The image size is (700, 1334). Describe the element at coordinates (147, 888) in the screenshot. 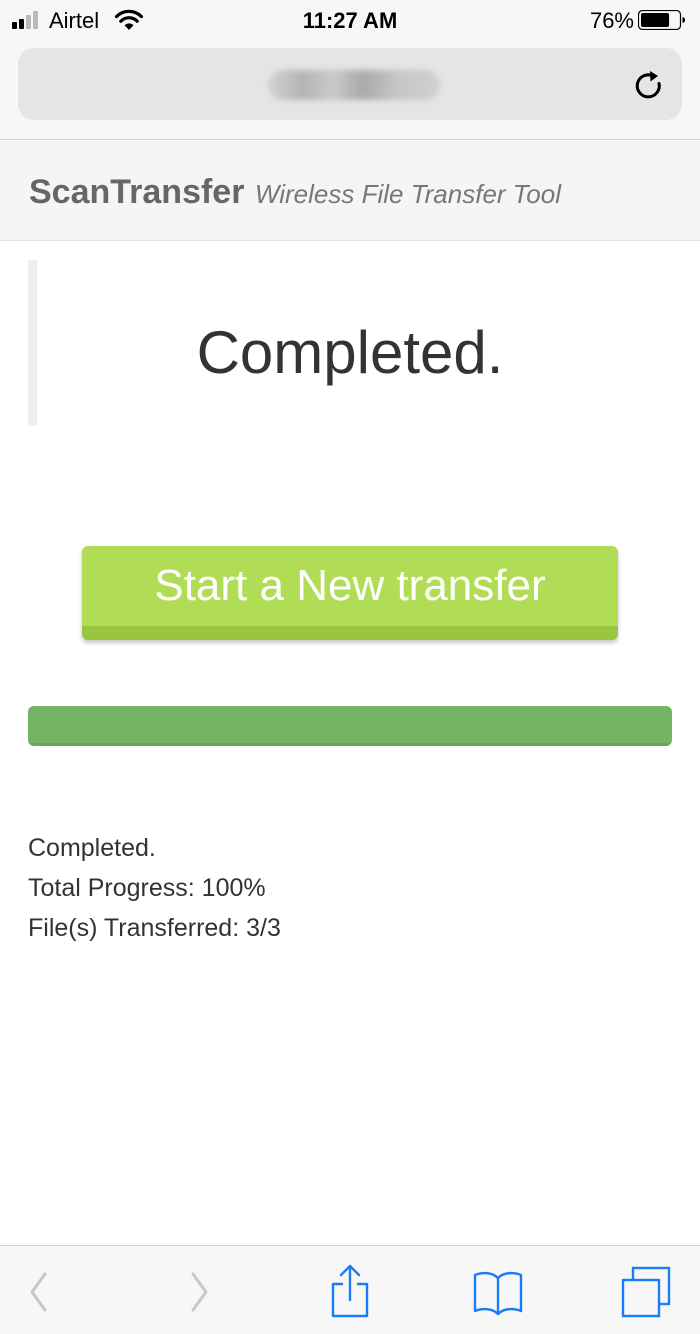

I see `details-total-progress: Total Progress: 100%` at that location.